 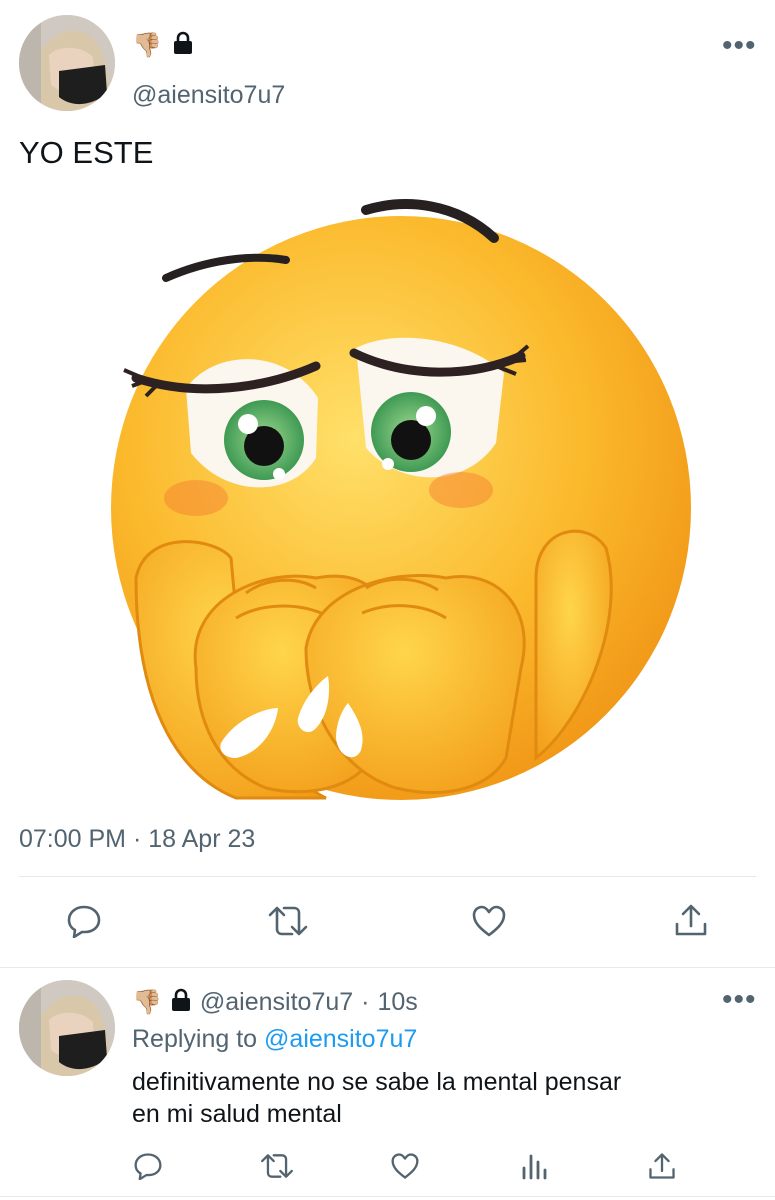 I want to click on reply-text-line: en mi salud mental, so click(x=237, y=1114).